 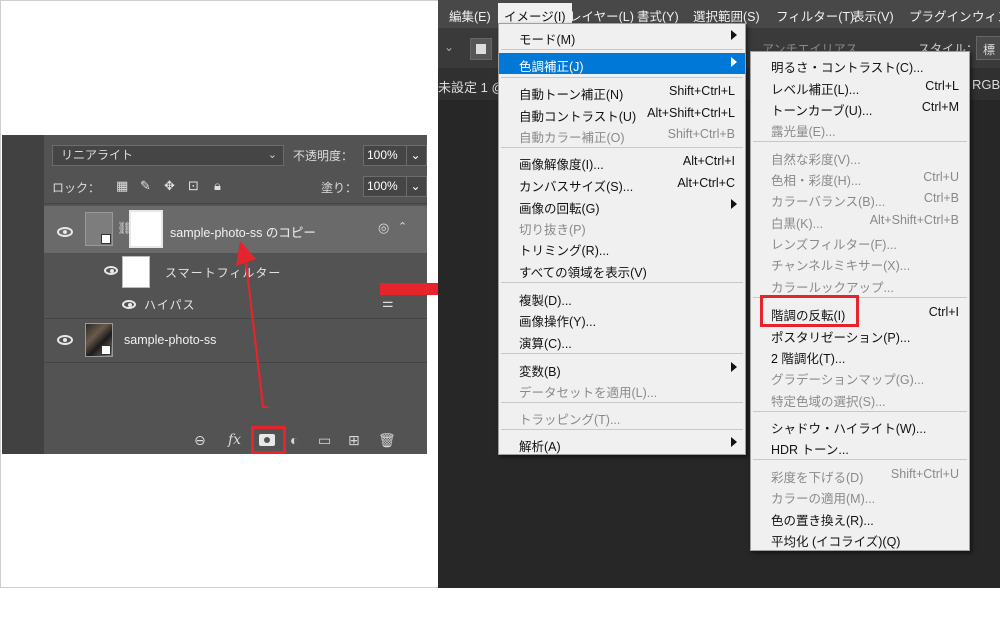 What do you see at coordinates (860, 538) in the screenshot?
I see `menu-item-equalize: 平均化 (イコライズ)(Q)` at bounding box center [860, 538].